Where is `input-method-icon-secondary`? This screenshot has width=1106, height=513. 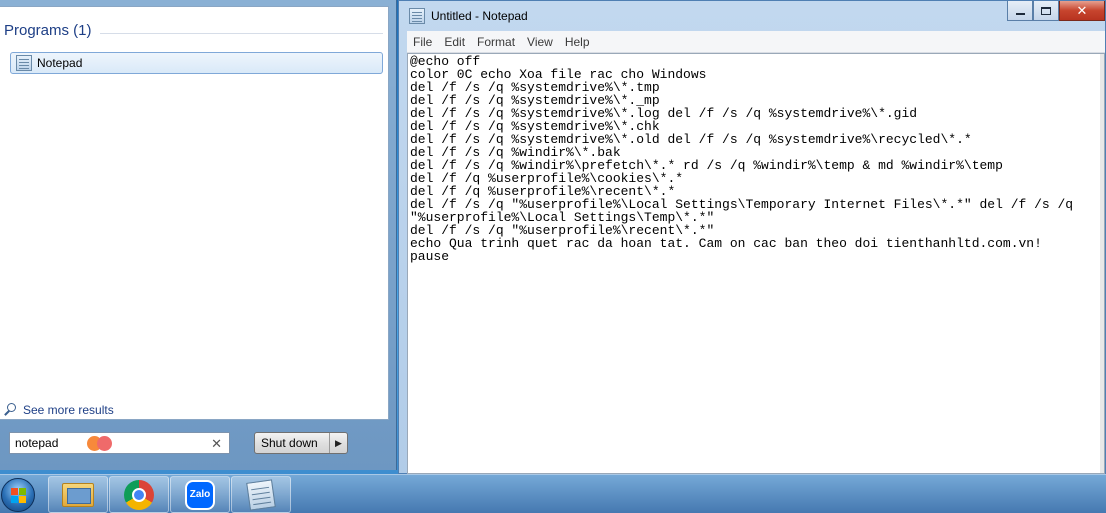 input-method-icon-secondary is located at coordinates (104, 443).